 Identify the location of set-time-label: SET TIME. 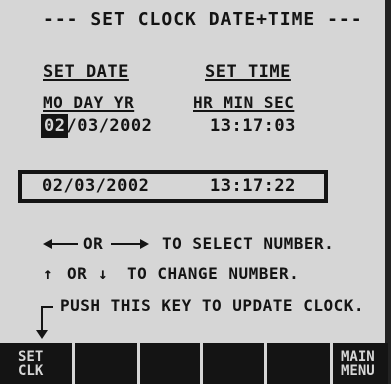
(248, 72).